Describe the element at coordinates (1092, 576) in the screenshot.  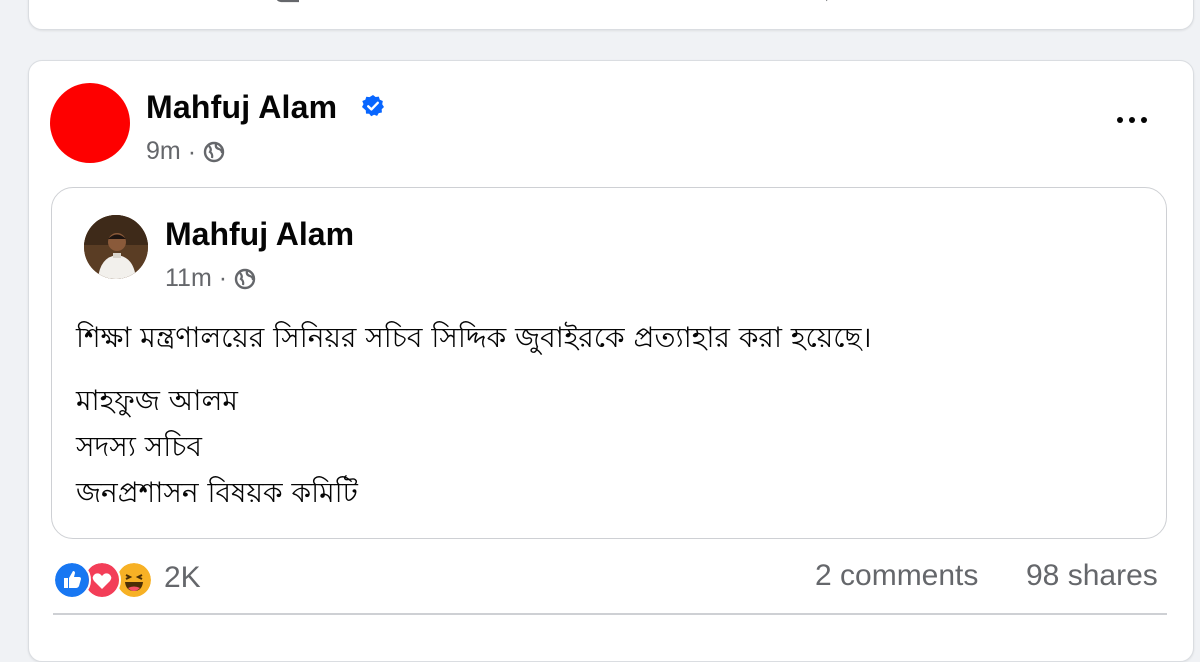
I see `shares-count: 98 shares` at that location.